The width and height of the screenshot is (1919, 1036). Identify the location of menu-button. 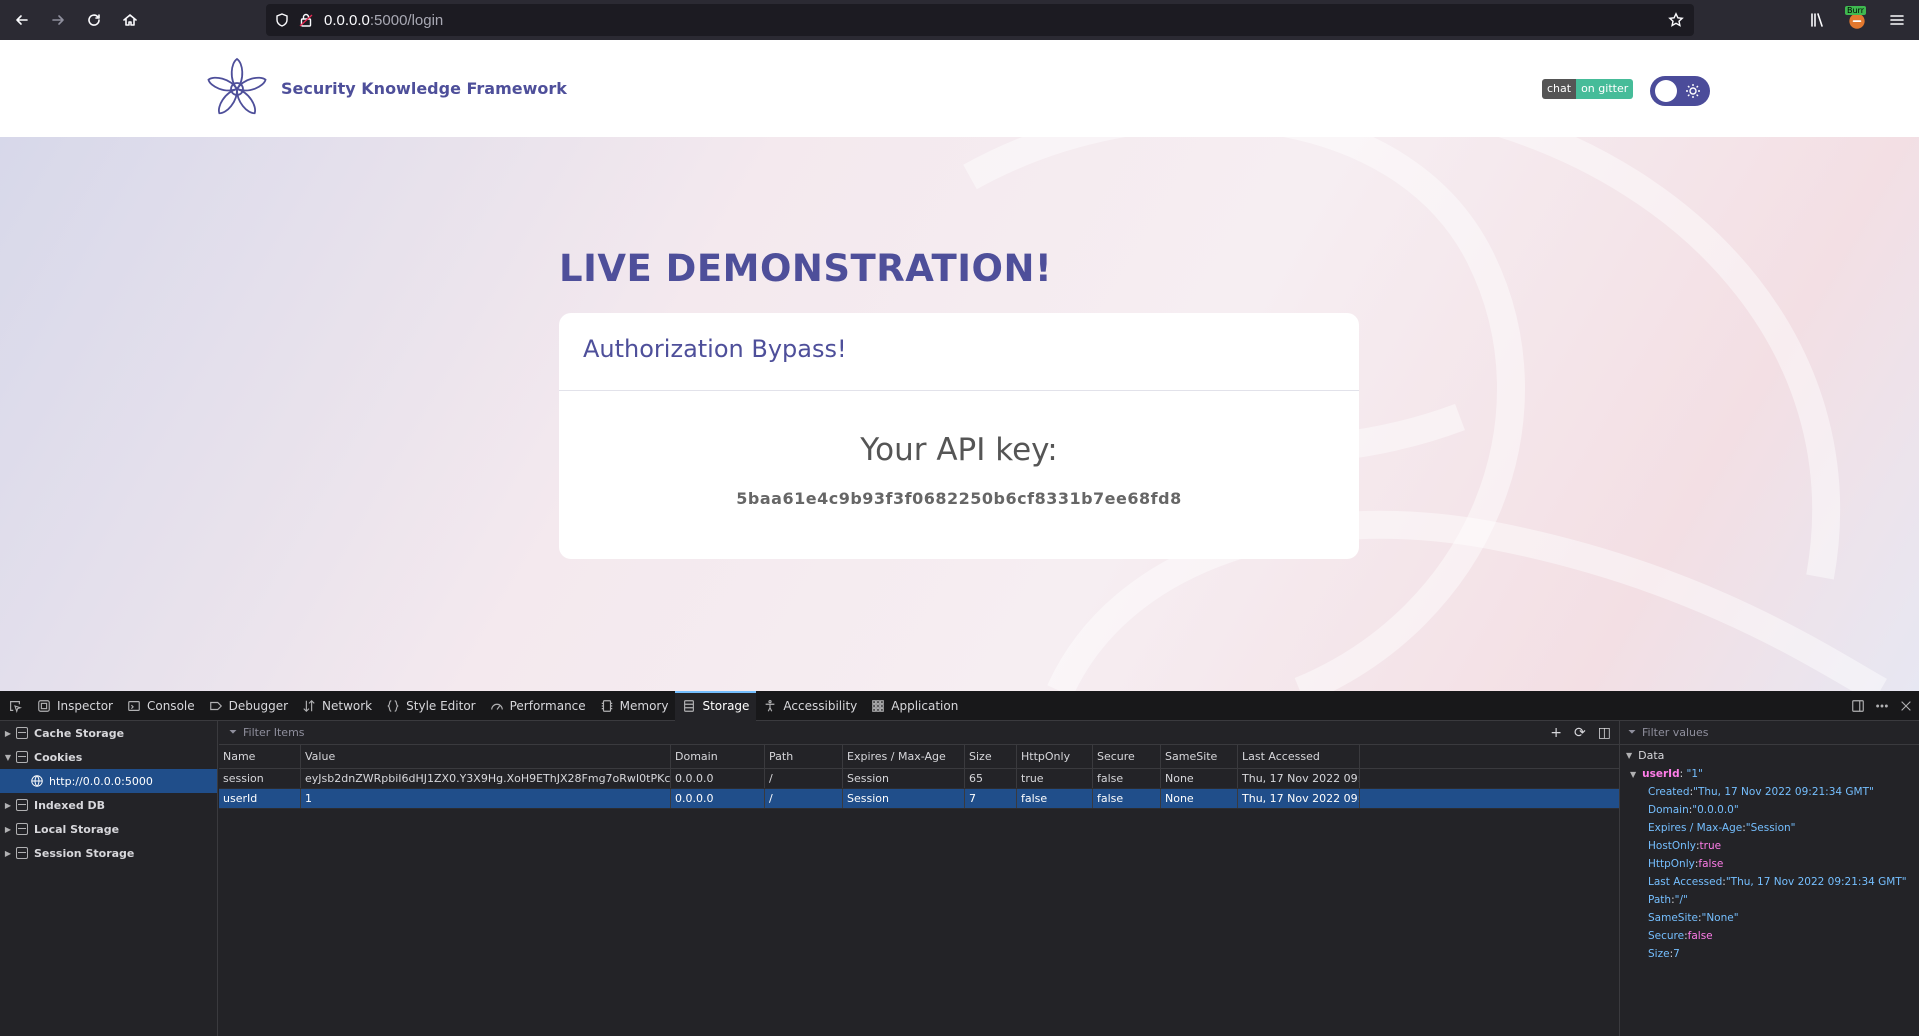
(1897, 20).